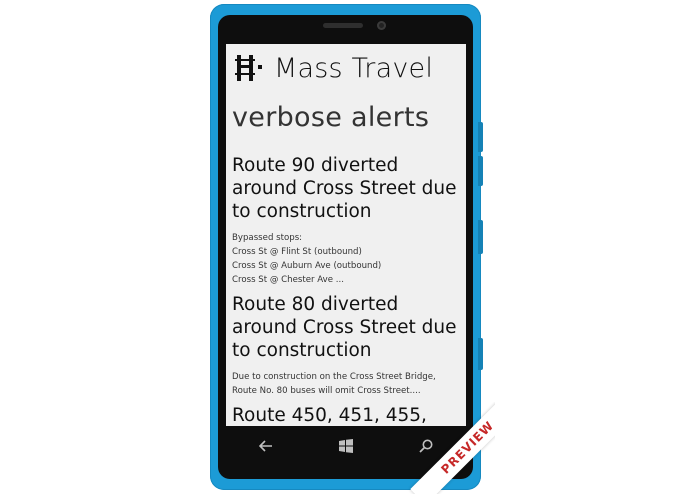 The width and height of the screenshot is (695, 494). I want to click on train-rails-logo-icon, so click(250, 68).